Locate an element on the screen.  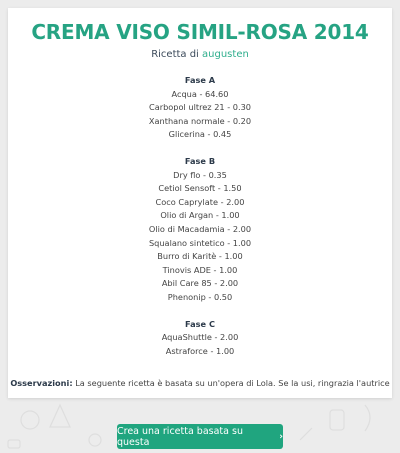
phase-title: Fase A is located at coordinates (200, 80).